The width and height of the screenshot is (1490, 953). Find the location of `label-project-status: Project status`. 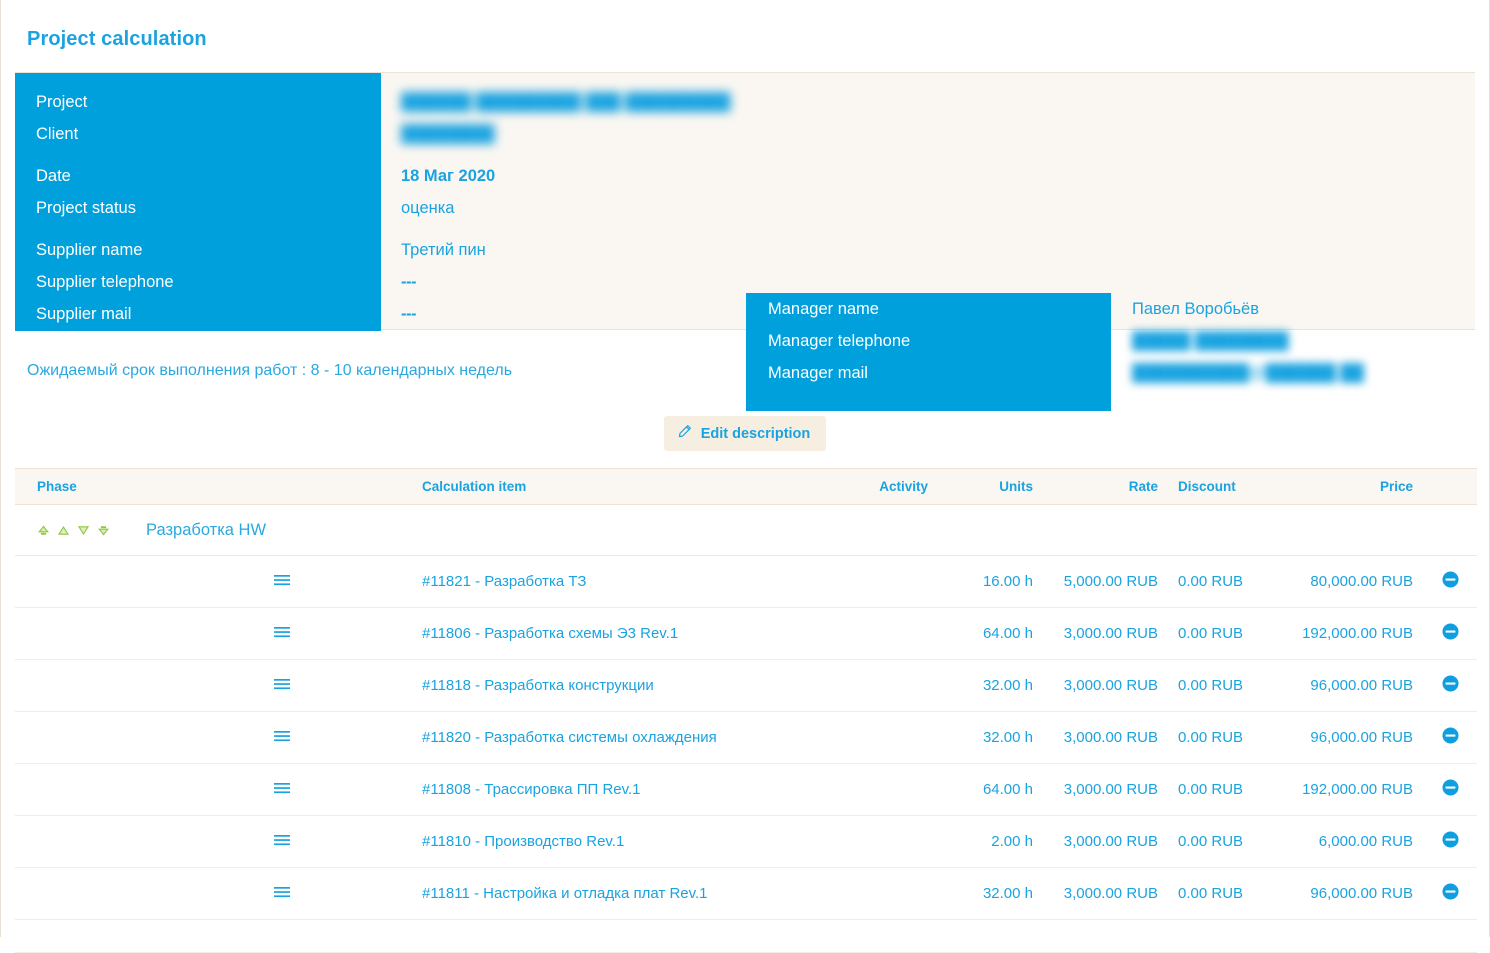

label-project-status: Project status is located at coordinates (86, 208).